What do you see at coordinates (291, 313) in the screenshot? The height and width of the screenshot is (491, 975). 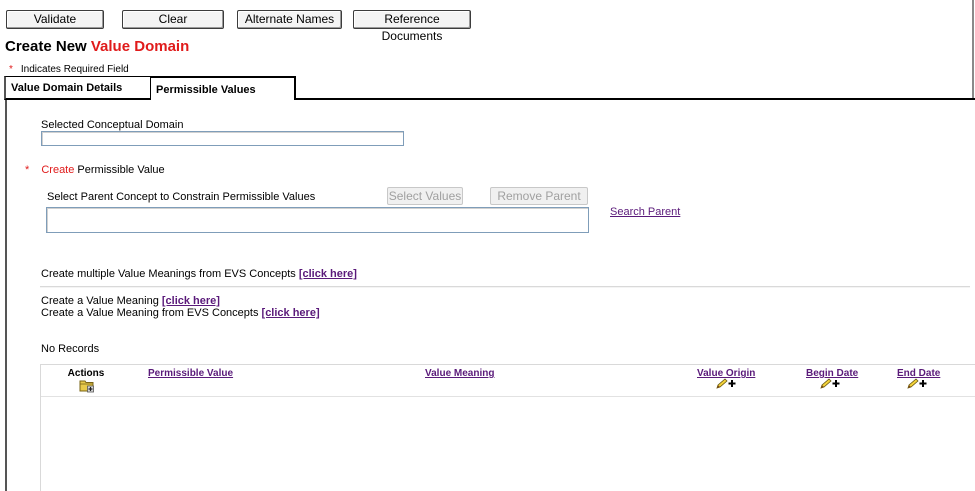 I see `evs-vm-click-here-link: [click here]` at bounding box center [291, 313].